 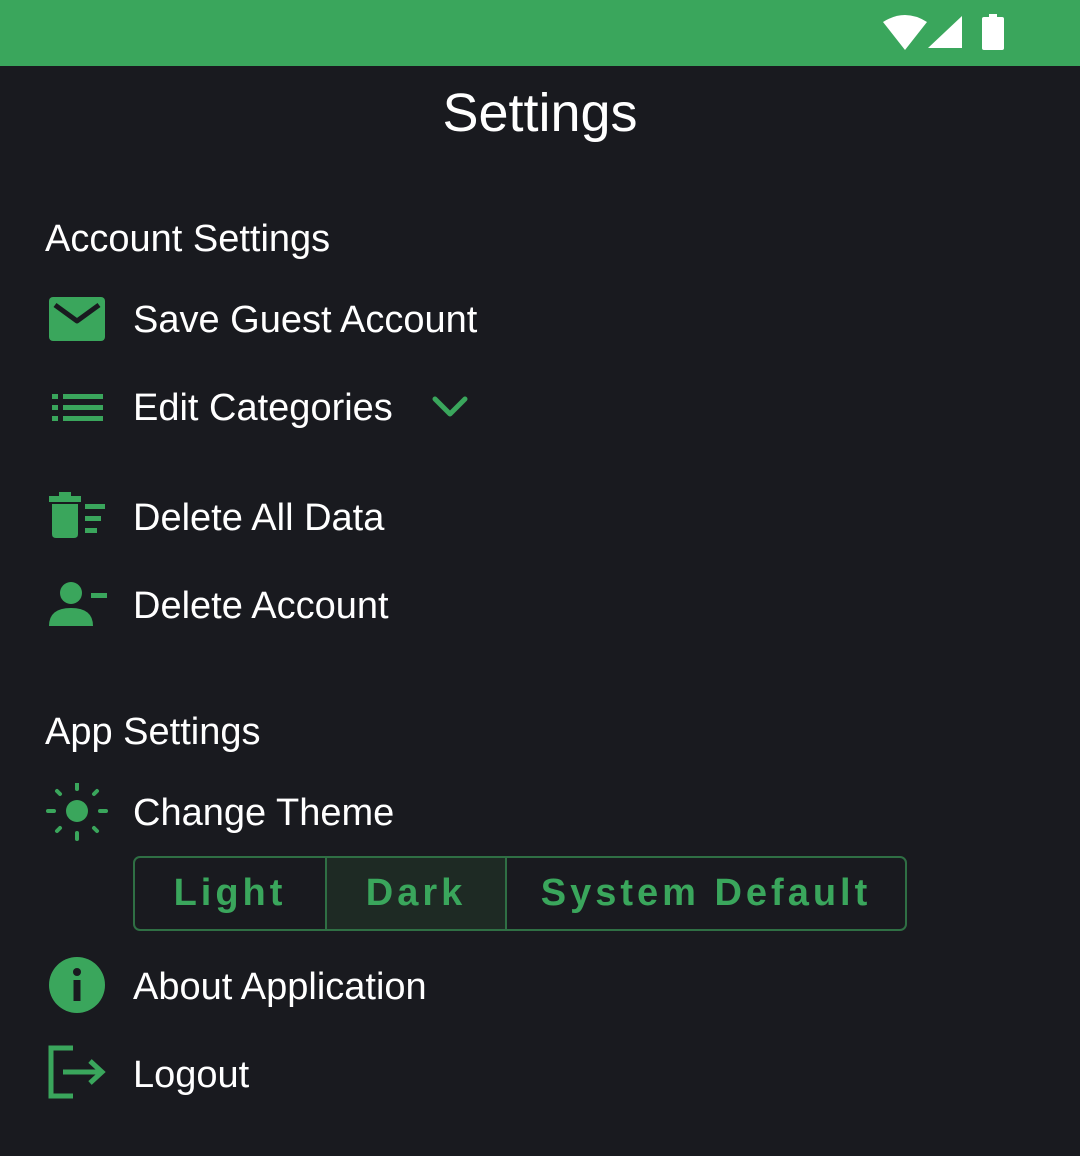 I want to click on delete-all-data-item: Delete All Data, so click(x=395, y=518).